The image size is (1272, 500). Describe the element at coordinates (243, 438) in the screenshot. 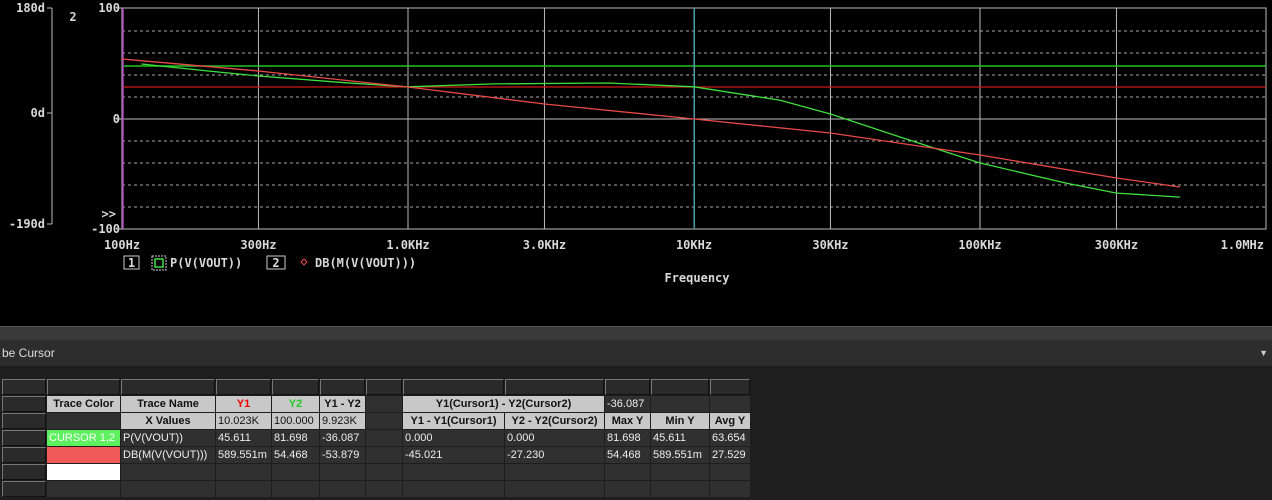

I see `table-cell: 45.611` at that location.